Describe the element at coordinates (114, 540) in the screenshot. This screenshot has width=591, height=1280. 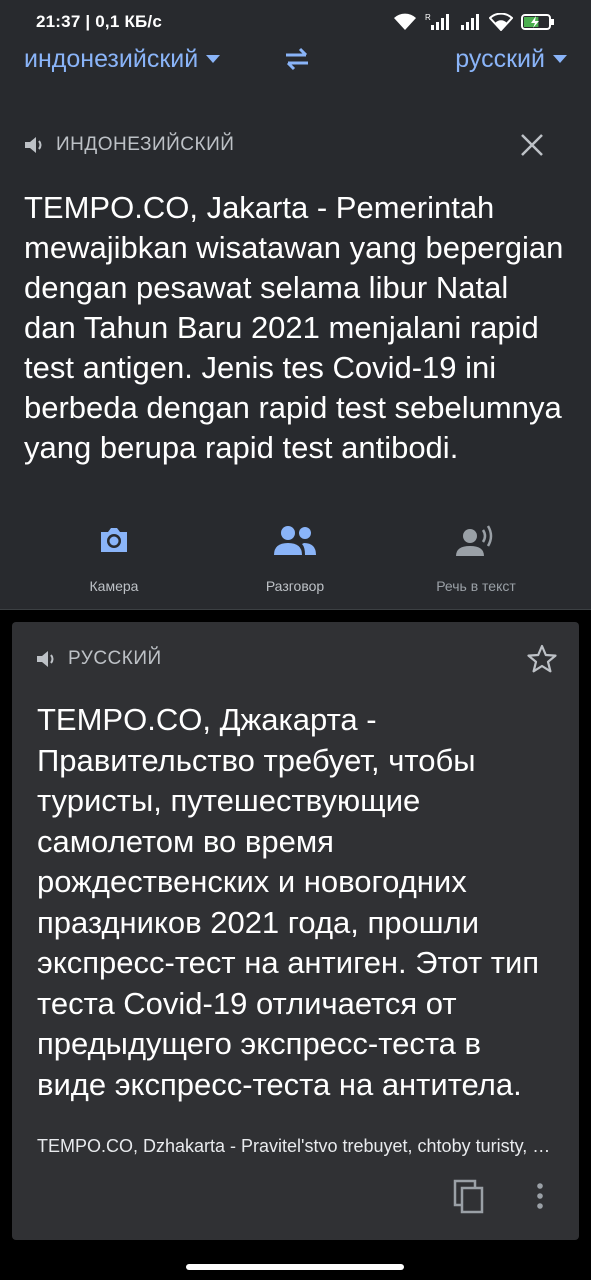
I see `camera-icon` at that location.